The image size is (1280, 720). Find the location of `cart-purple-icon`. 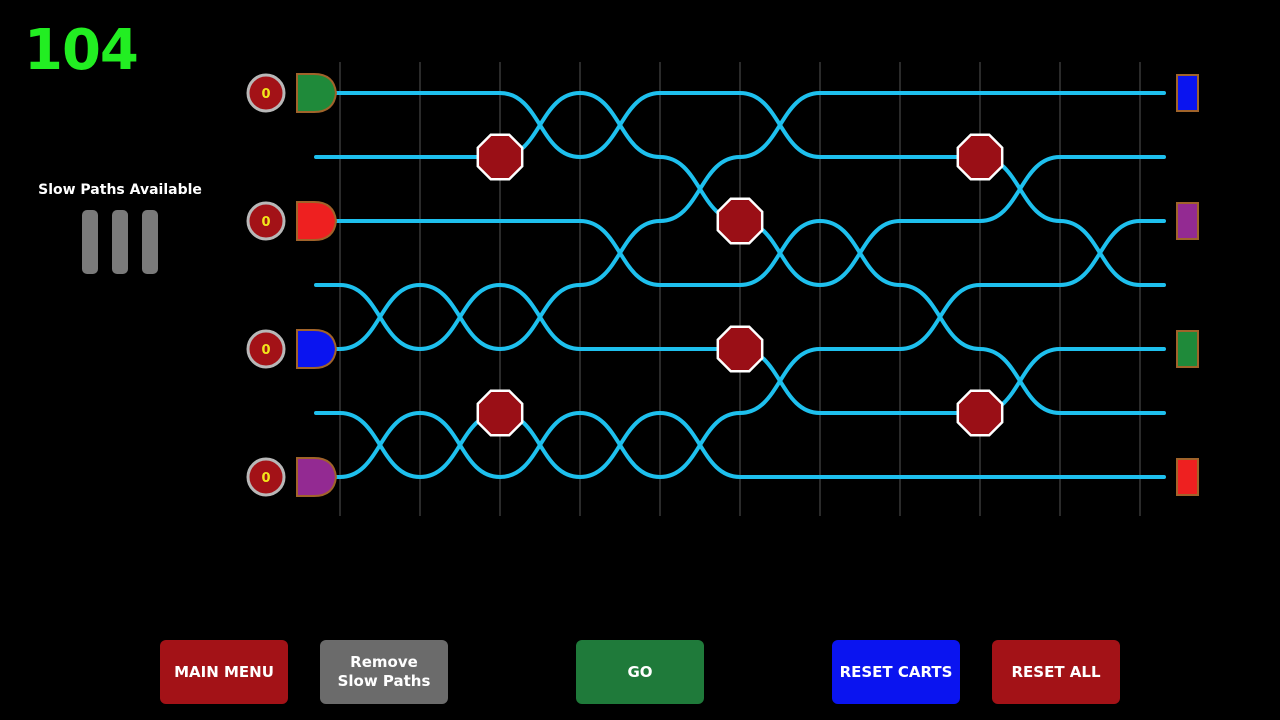

cart-purple-icon is located at coordinates (317, 477).